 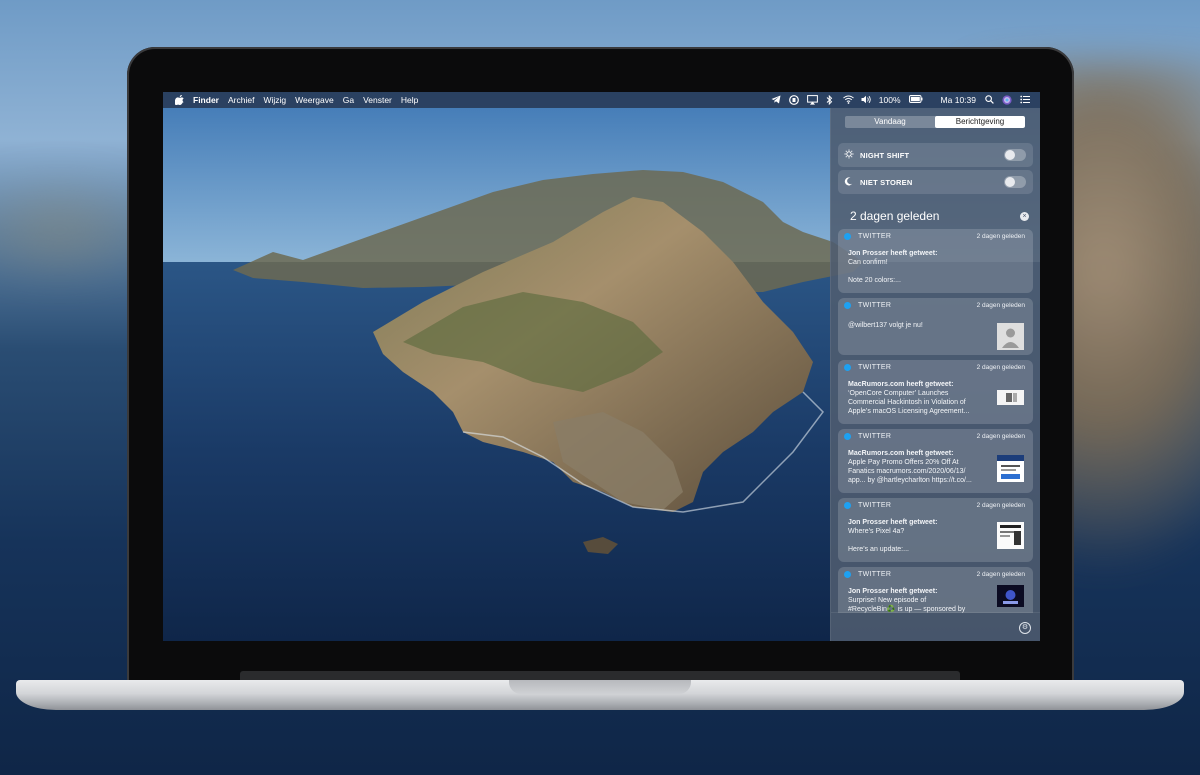 I want to click on telegram-icon, so click(x=776, y=100).